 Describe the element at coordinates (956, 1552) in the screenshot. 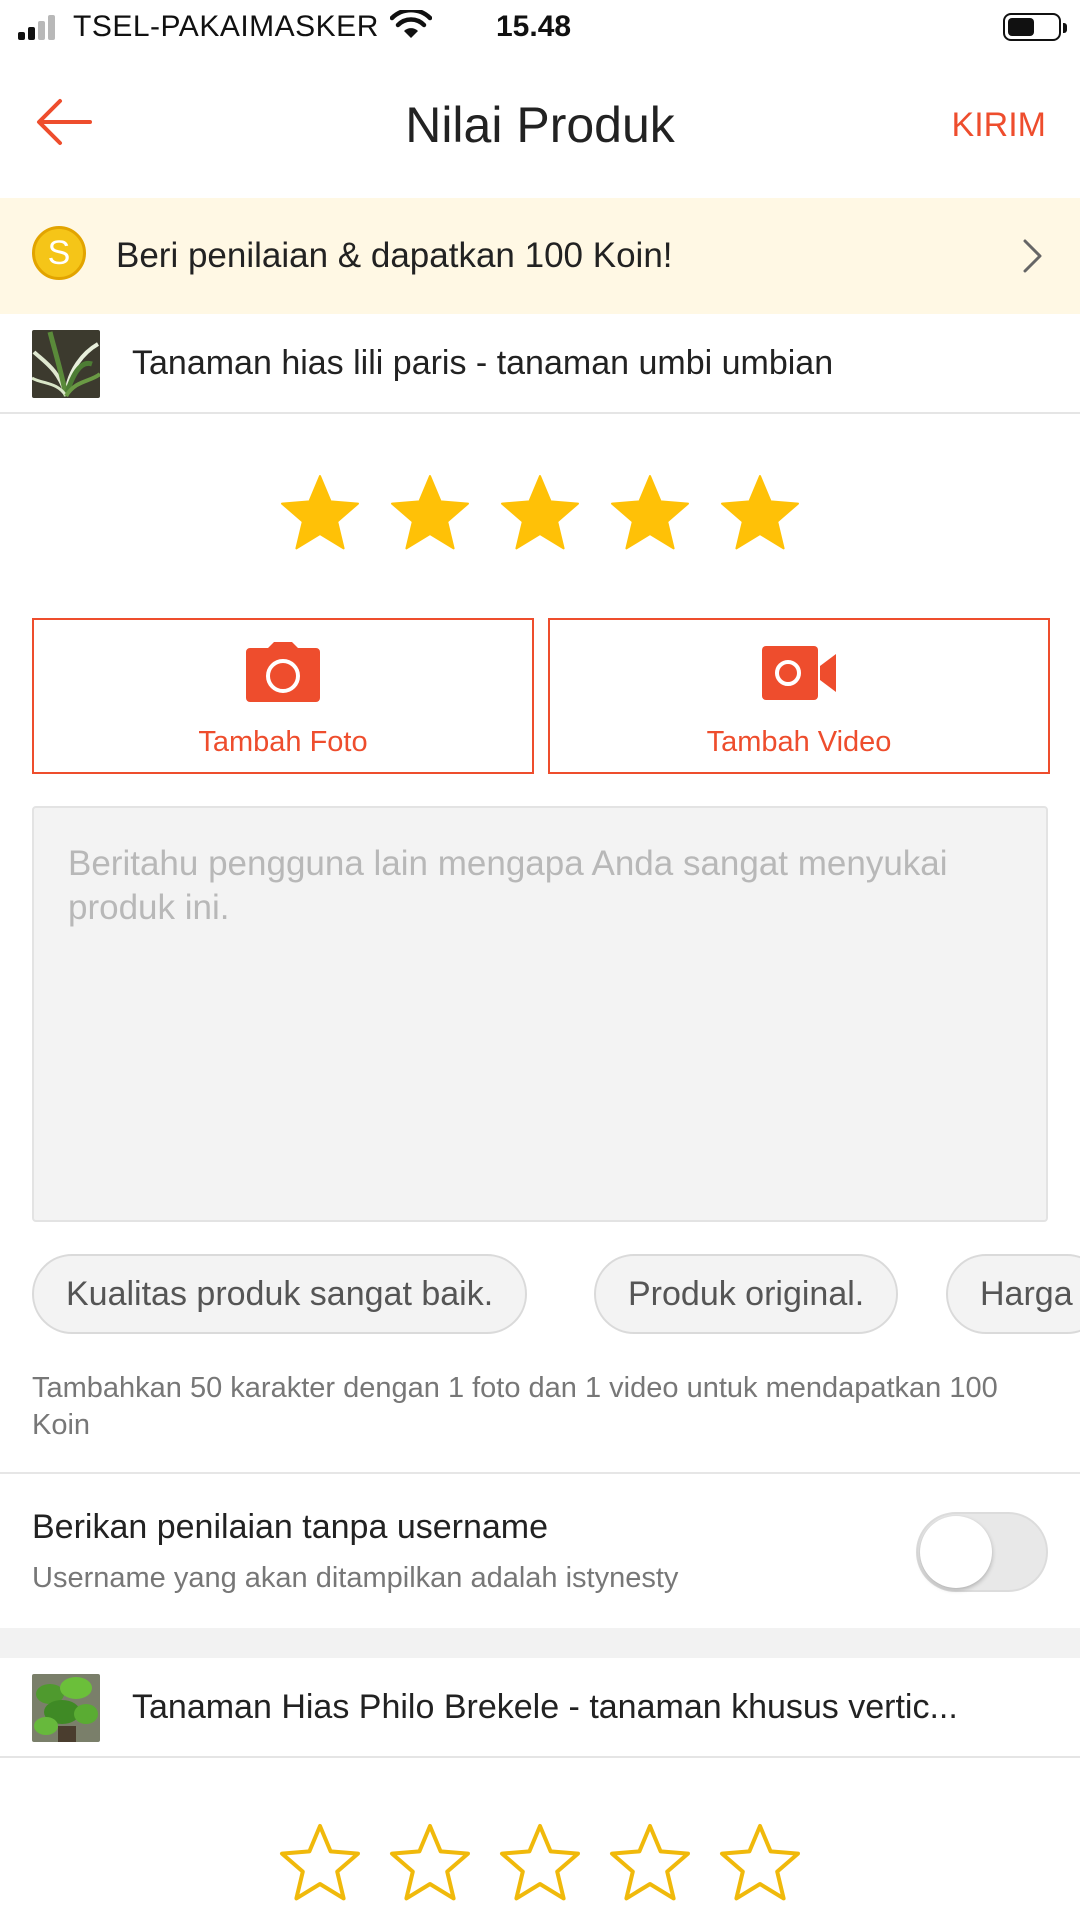

I see `toggle-knob` at that location.